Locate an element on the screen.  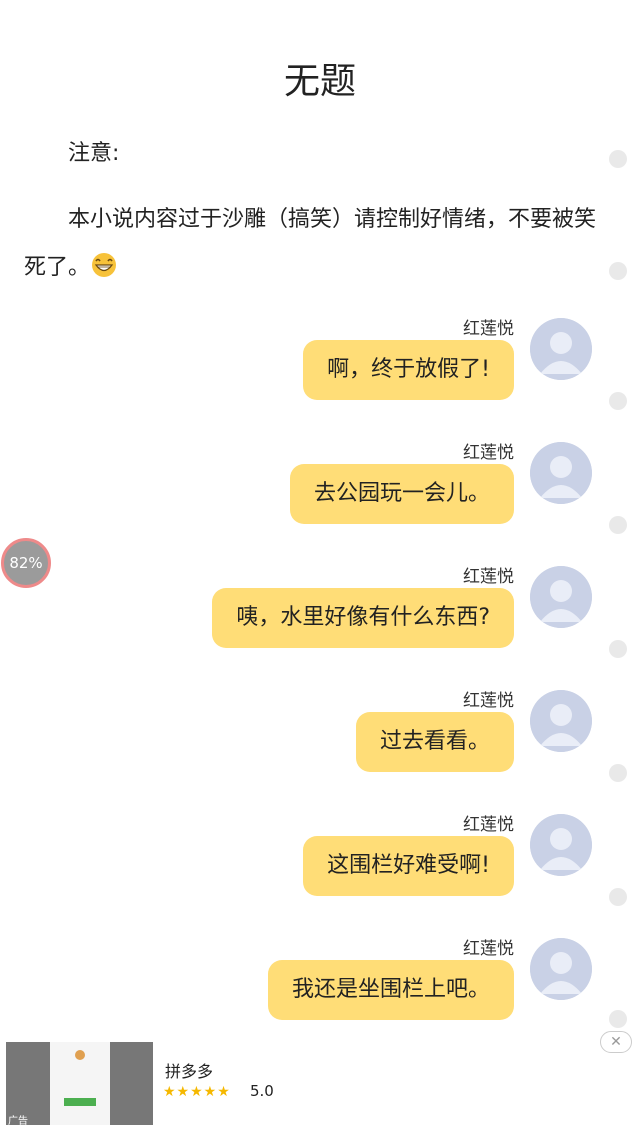
close-icon: ✕ is located at coordinates (616, 1042).